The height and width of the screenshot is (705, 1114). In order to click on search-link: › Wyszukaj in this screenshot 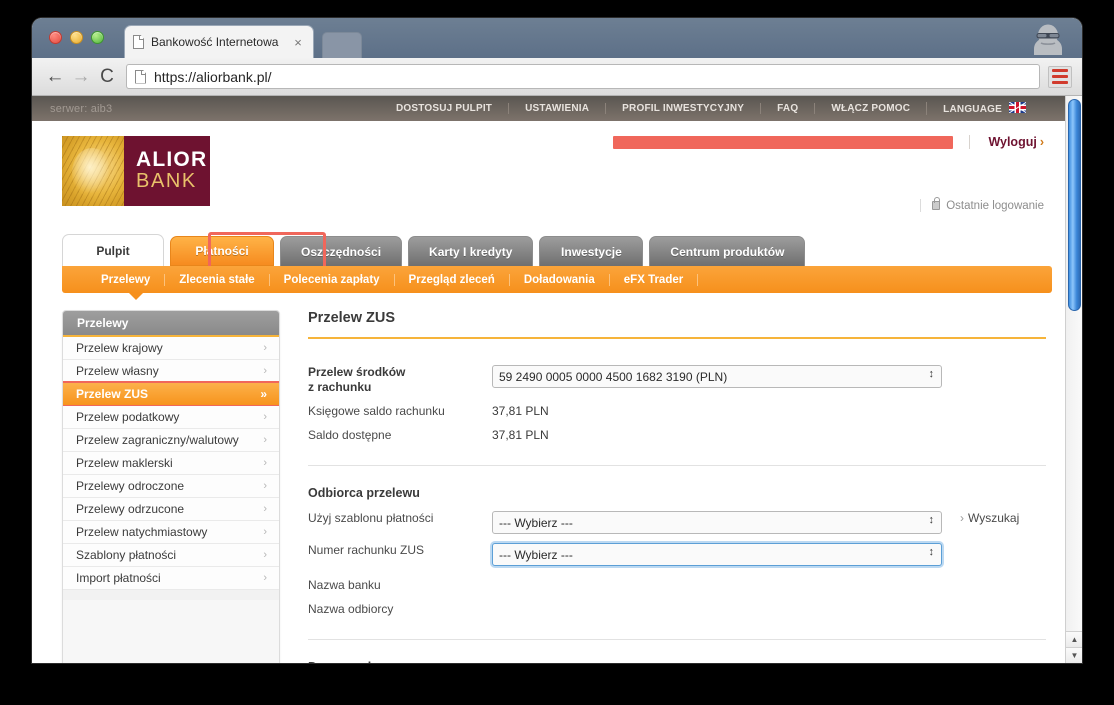, I will do `click(989, 518)`.